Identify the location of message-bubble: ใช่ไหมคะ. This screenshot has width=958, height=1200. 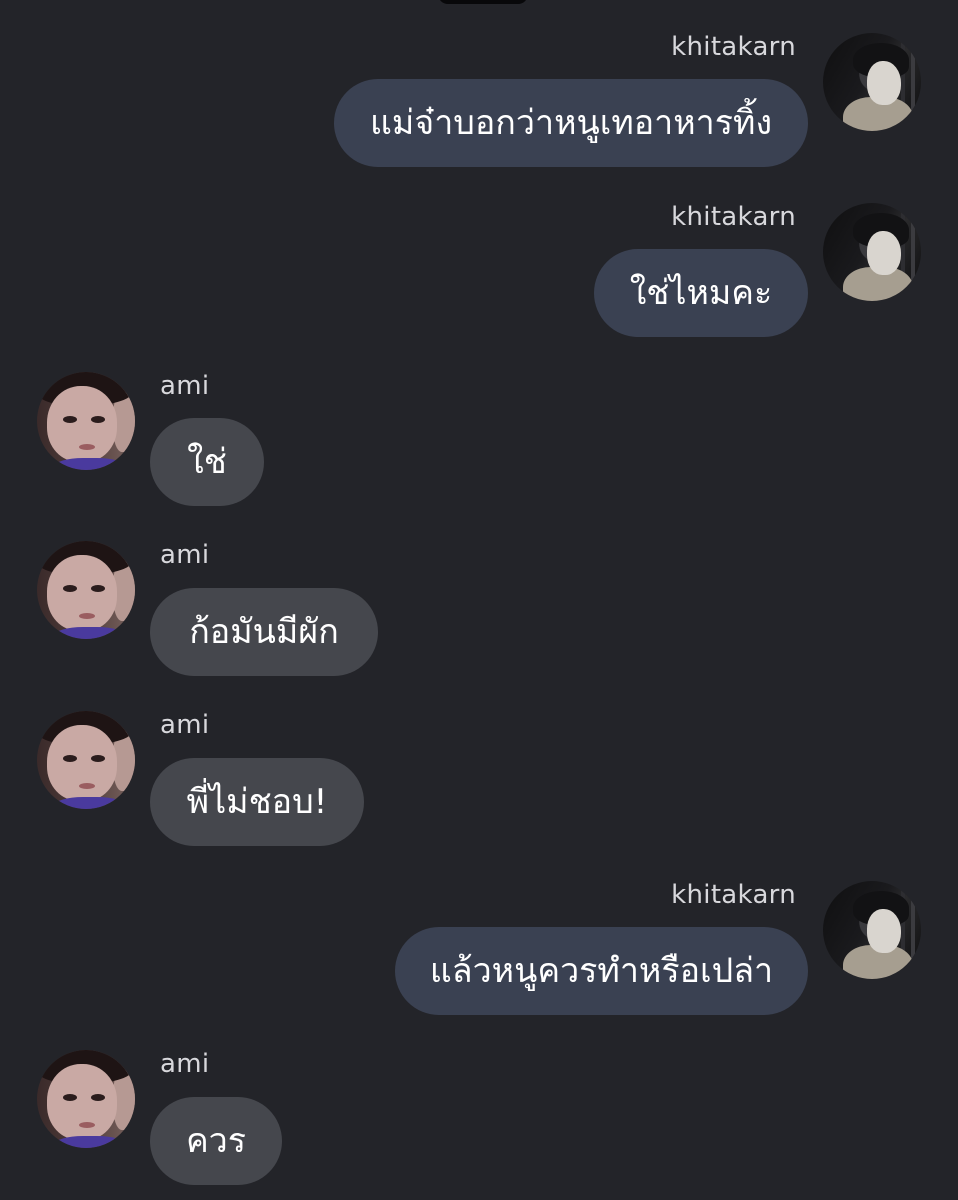
(701, 293).